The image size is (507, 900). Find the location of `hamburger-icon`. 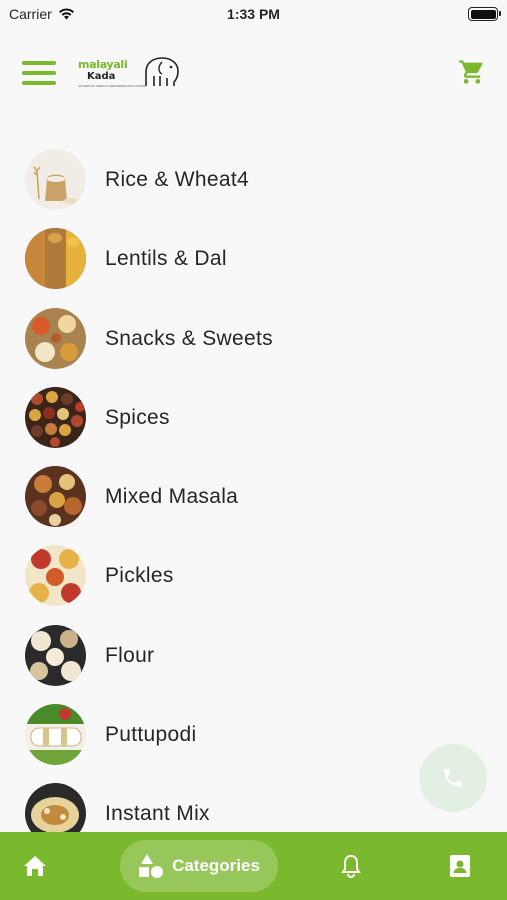

hamburger-icon is located at coordinates (39, 63).